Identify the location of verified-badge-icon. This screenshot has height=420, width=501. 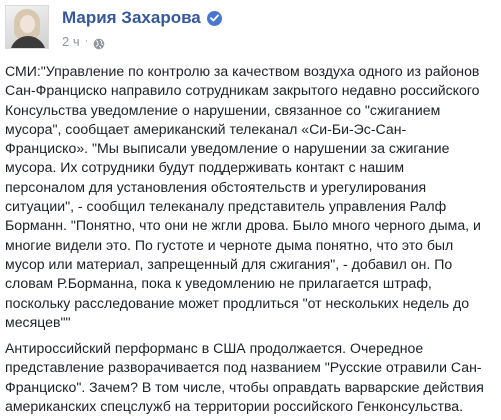
(214, 18).